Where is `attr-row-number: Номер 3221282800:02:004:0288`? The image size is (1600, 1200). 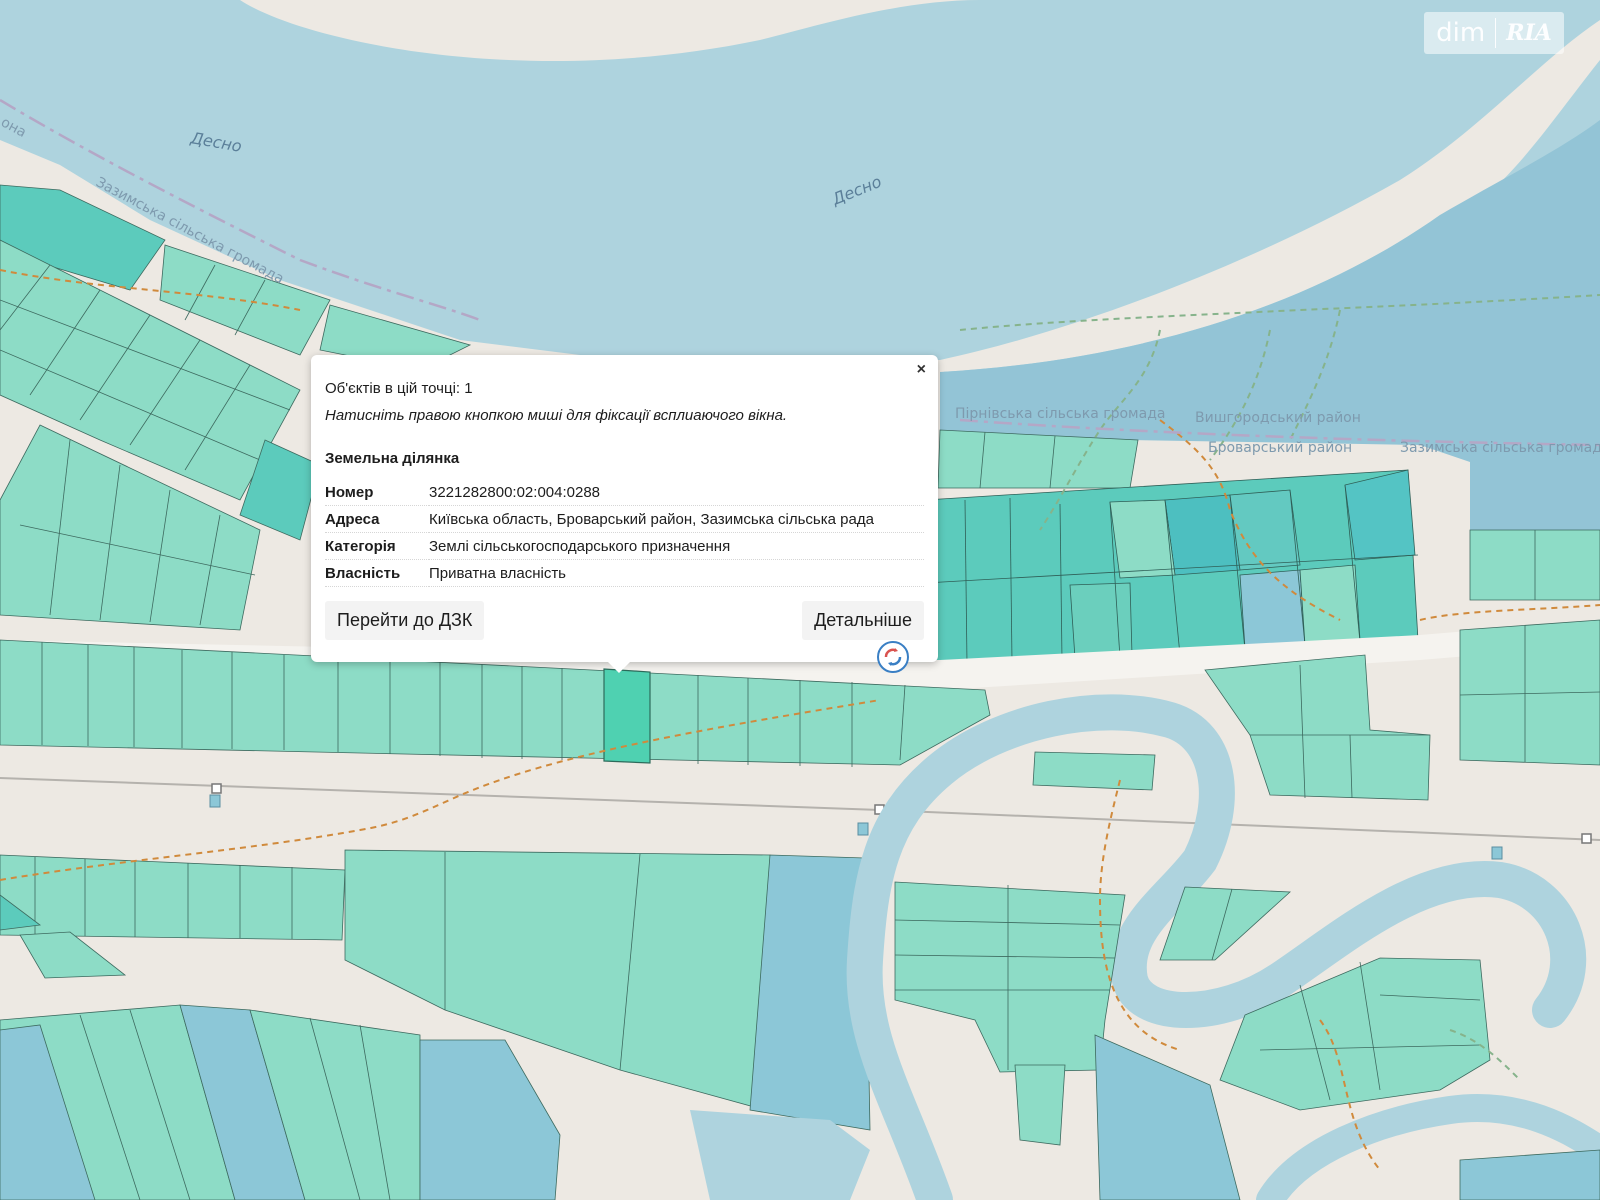
attr-row-number: Номер 3221282800:02:004:0288 is located at coordinates (624, 492).